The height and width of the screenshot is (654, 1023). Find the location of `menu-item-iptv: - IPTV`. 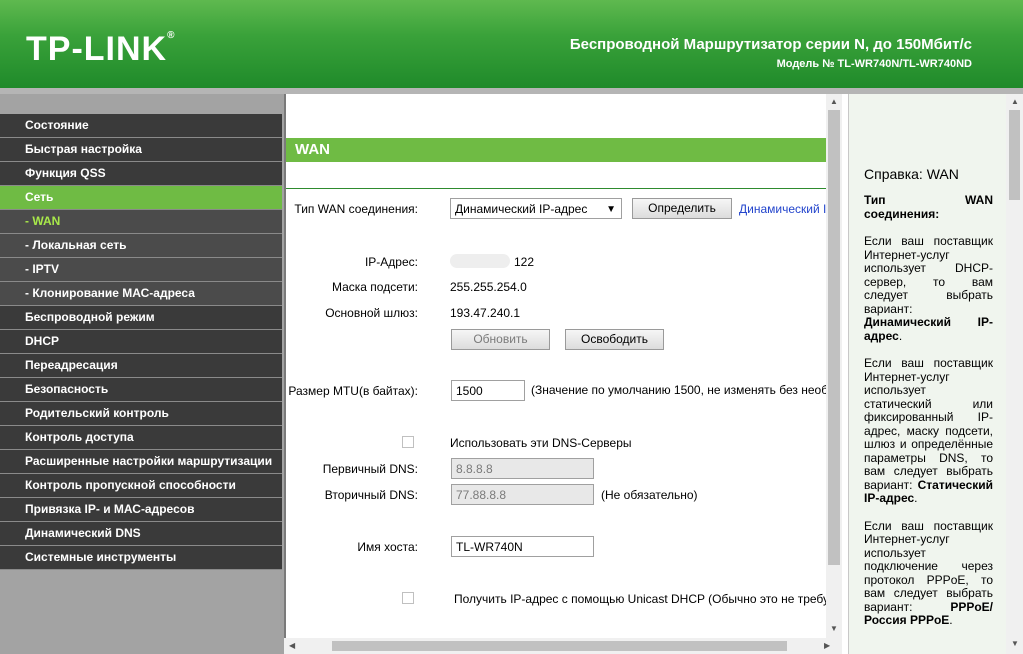

menu-item-iptv: - IPTV is located at coordinates (141, 270).